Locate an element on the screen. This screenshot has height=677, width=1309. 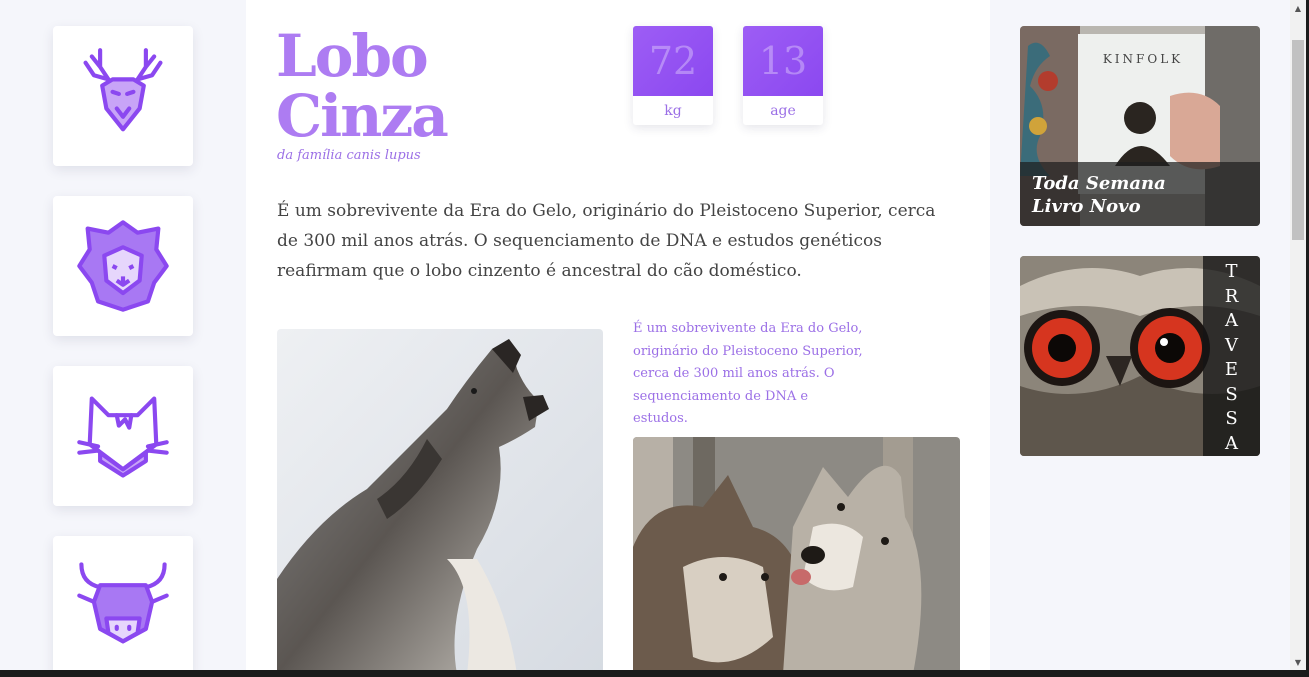
scroll-up-arrow-icon: ▲ is located at coordinates (1298, 8).